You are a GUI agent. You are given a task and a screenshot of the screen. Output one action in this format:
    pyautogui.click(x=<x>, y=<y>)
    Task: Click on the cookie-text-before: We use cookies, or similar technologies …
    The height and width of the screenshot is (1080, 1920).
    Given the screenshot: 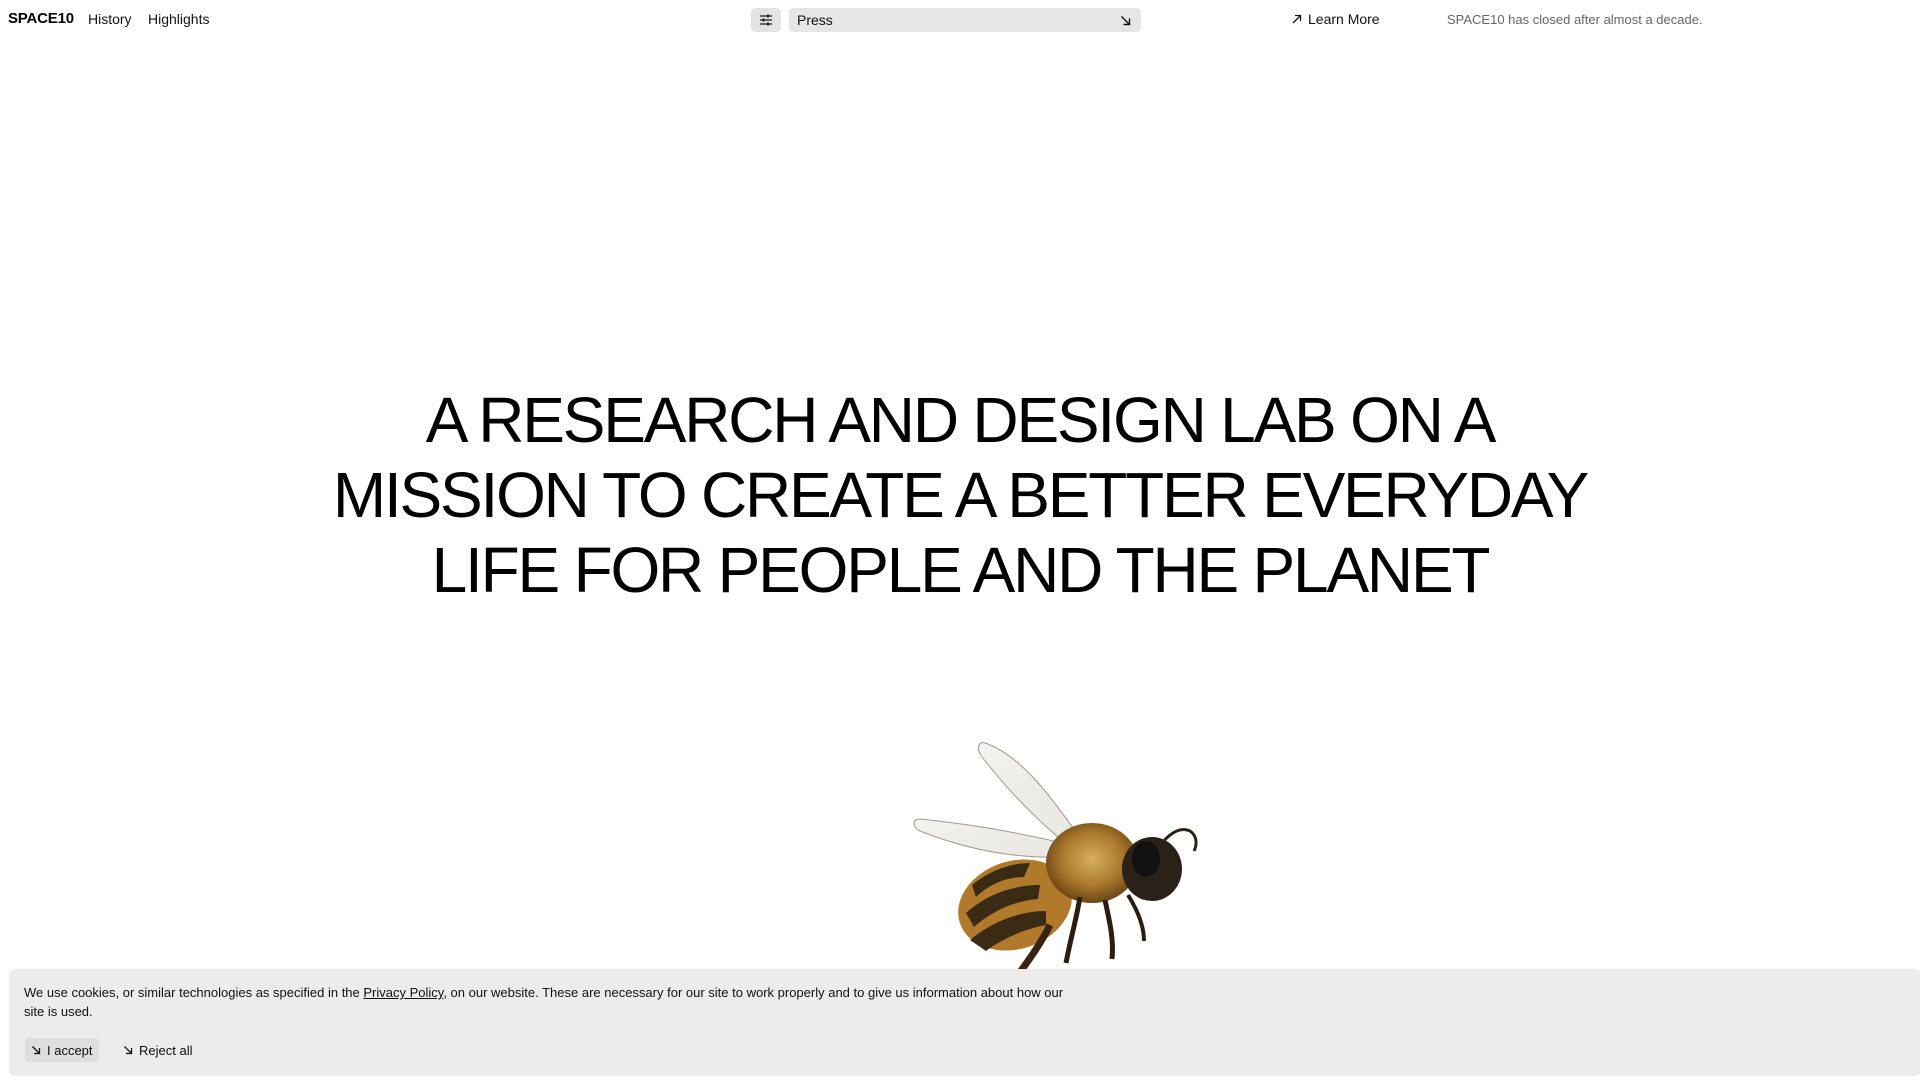 What is the action you would take?
    pyautogui.click(x=194, y=992)
    